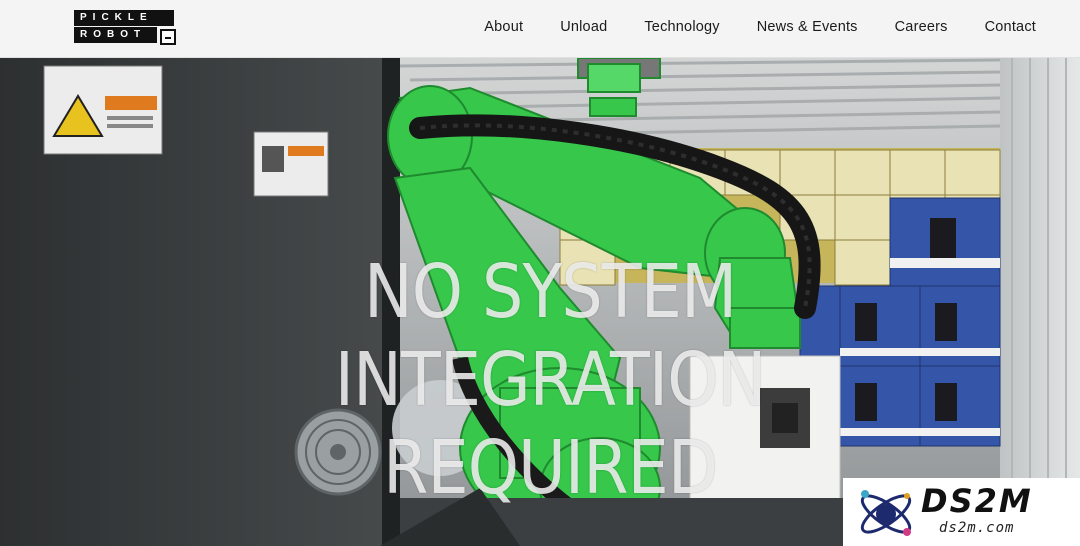 Image resolution: width=1080 pixels, height=546 pixels. What do you see at coordinates (977, 501) in the screenshot?
I see `watermark-title: DS2M` at bounding box center [977, 501].